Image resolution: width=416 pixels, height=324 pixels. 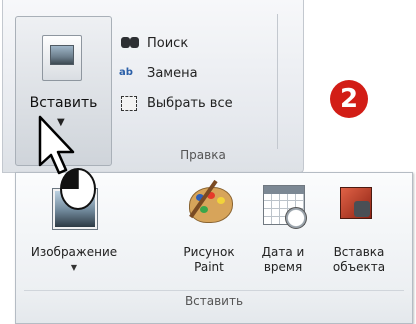 What do you see at coordinates (359, 252) in the screenshot?
I see `insert-object-label-line1: Вставка` at bounding box center [359, 252].